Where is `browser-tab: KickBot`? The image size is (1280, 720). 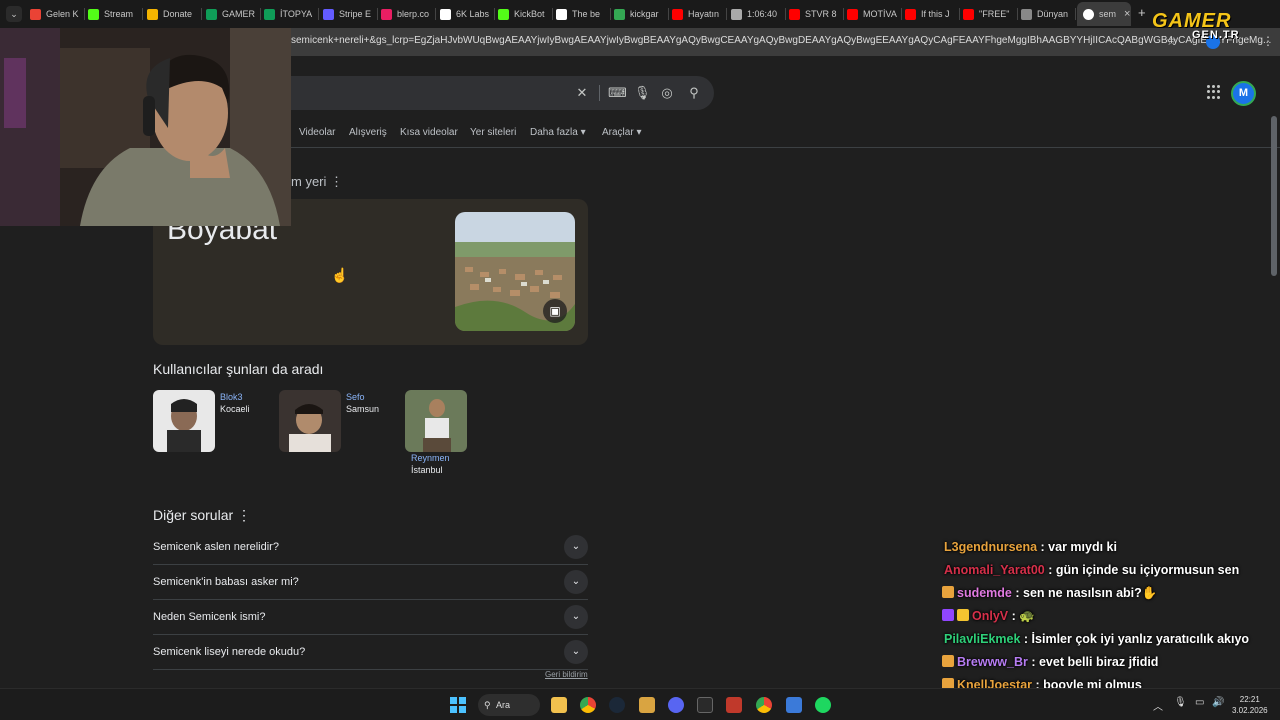
browser-tab: KickBot is located at coordinates (523, 14).